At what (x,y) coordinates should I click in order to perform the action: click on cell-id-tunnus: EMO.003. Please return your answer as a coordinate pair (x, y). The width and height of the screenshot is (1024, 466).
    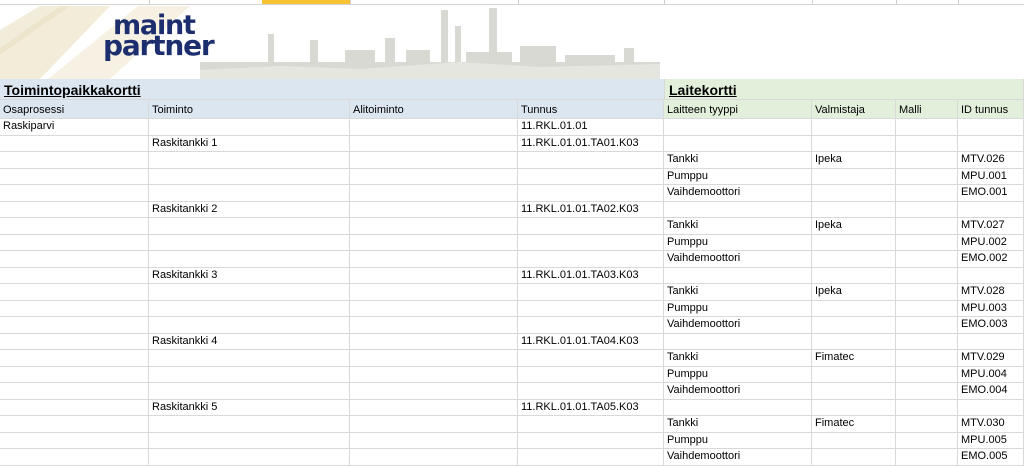
    Looking at the image, I should click on (991, 325).